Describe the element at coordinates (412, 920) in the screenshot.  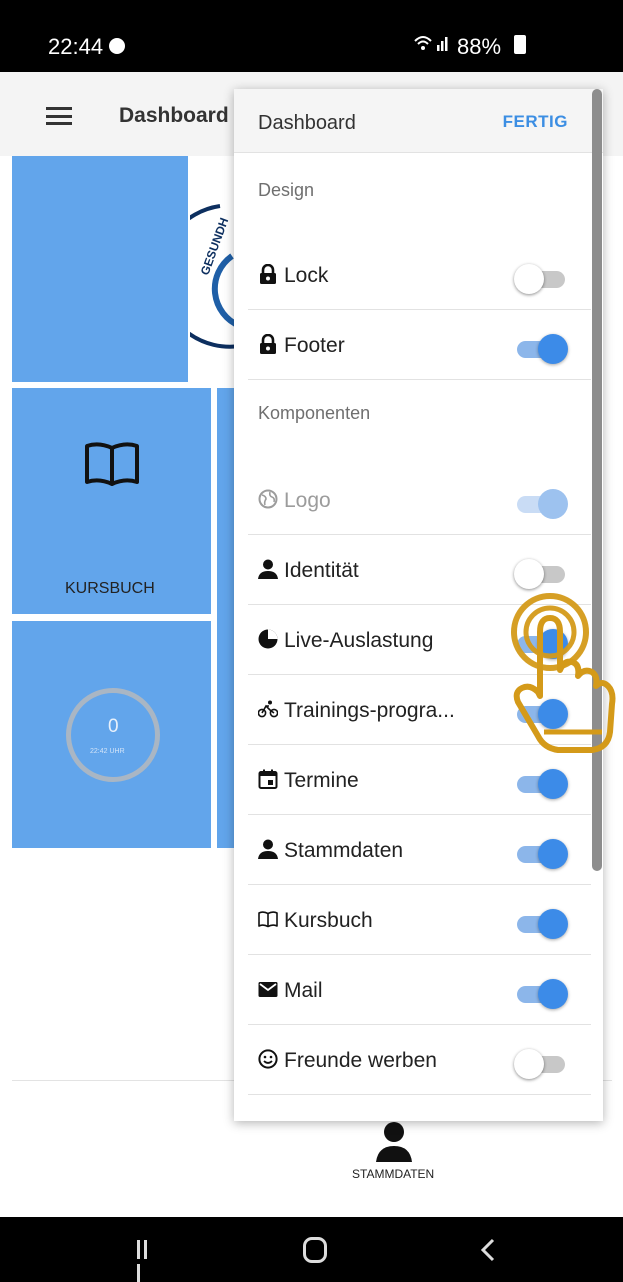
I see `setting-row-kursbuch: Kursbuch` at that location.